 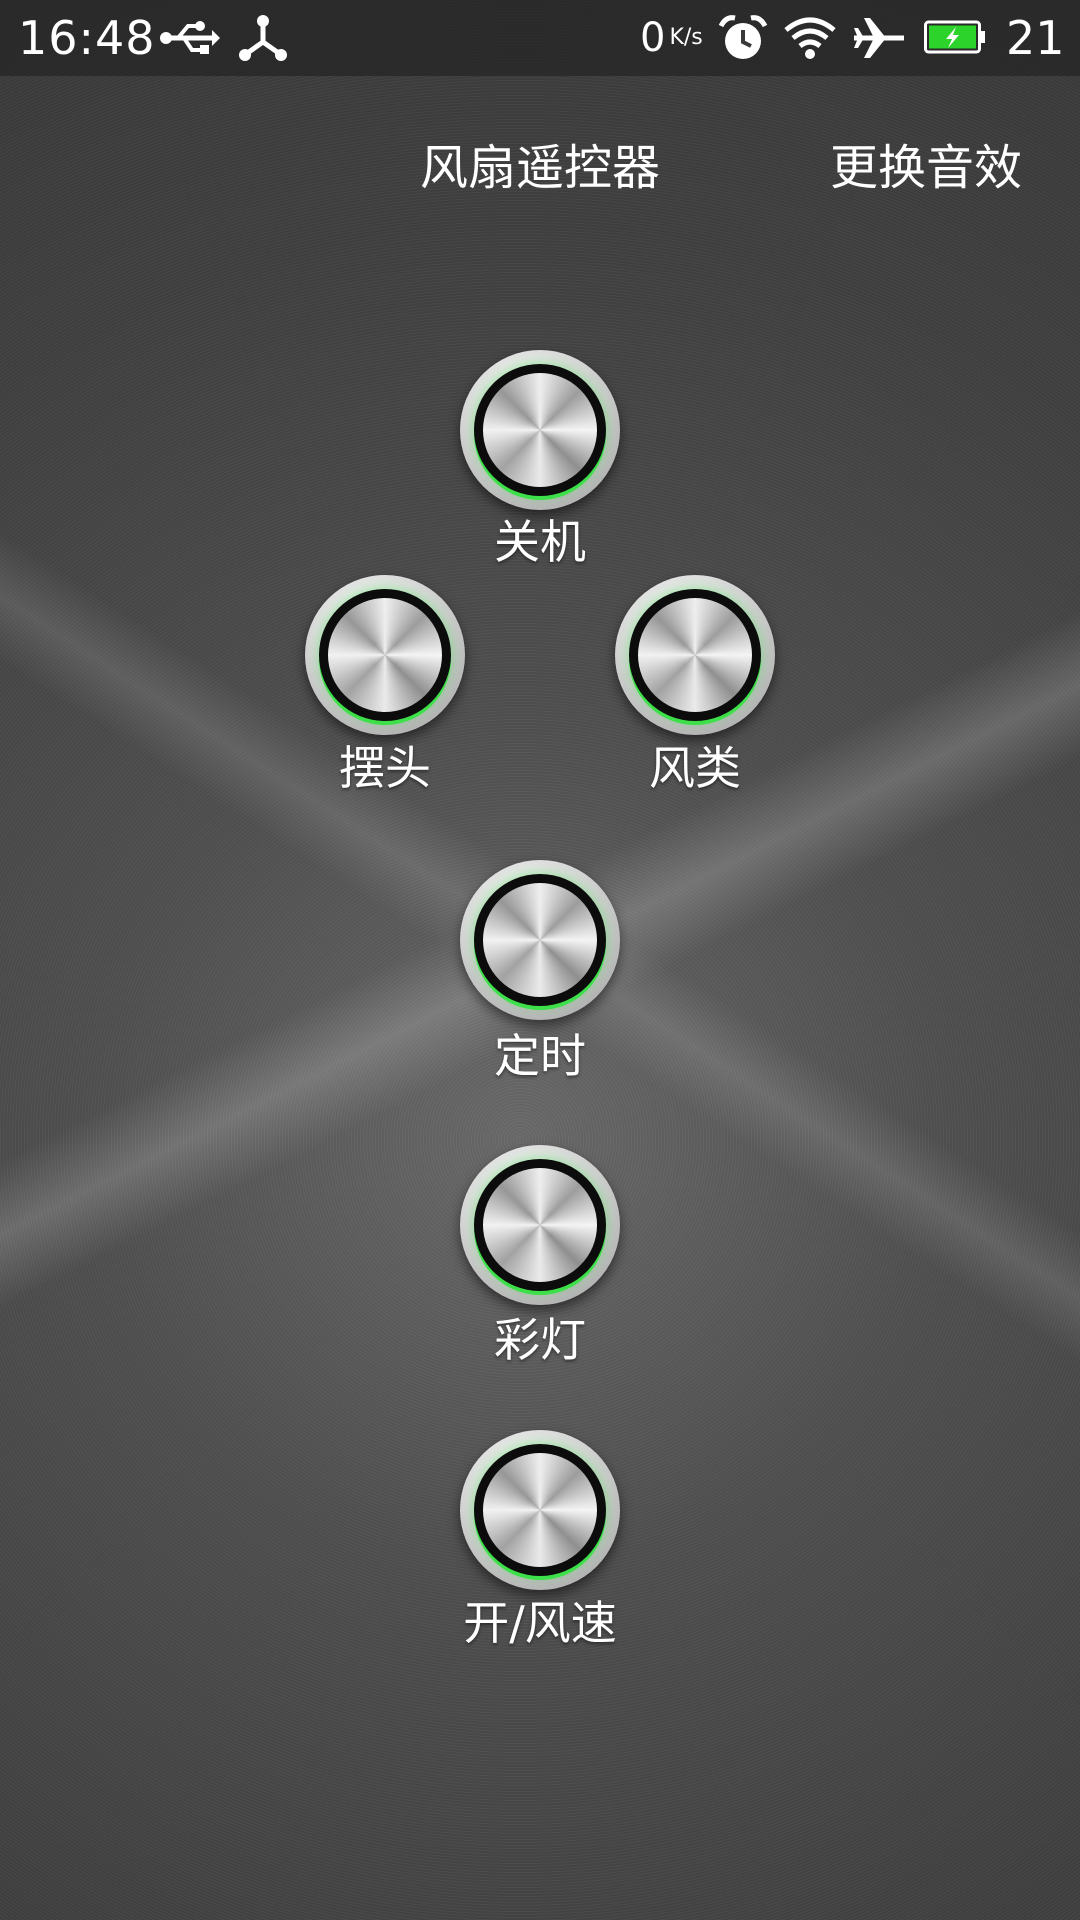 What do you see at coordinates (540, 1340) in the screenshot?
I see `light-label: 彩灯` at bounding box center [540, 1340].